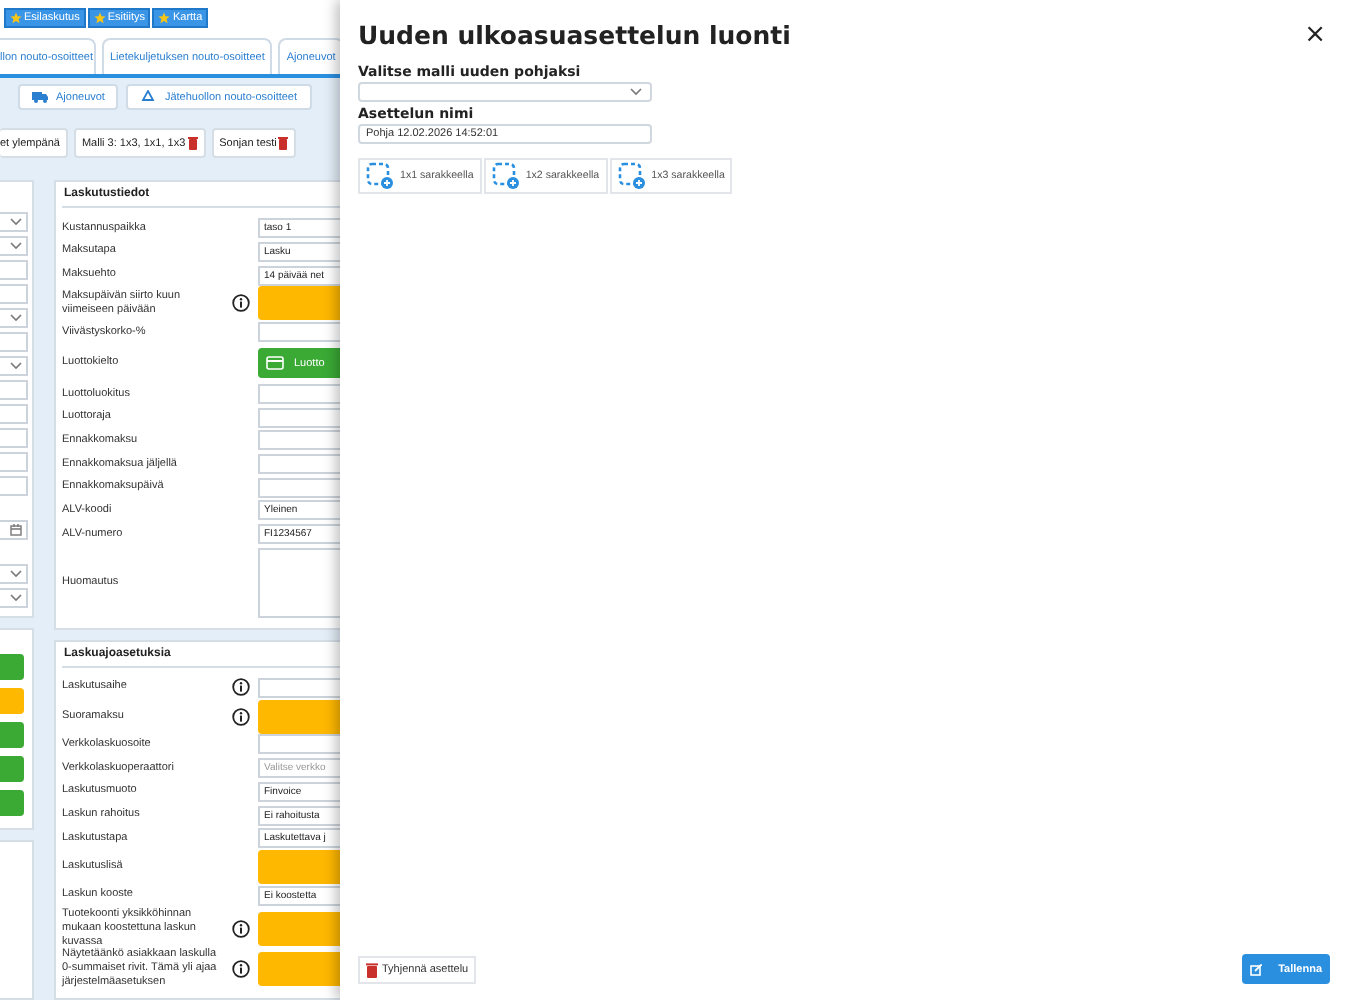 The image size is (1348, 1000). What do you see at coordinates (275, 363) in the screenshot?
I see `card-icon` at bounding box center [275, 363].